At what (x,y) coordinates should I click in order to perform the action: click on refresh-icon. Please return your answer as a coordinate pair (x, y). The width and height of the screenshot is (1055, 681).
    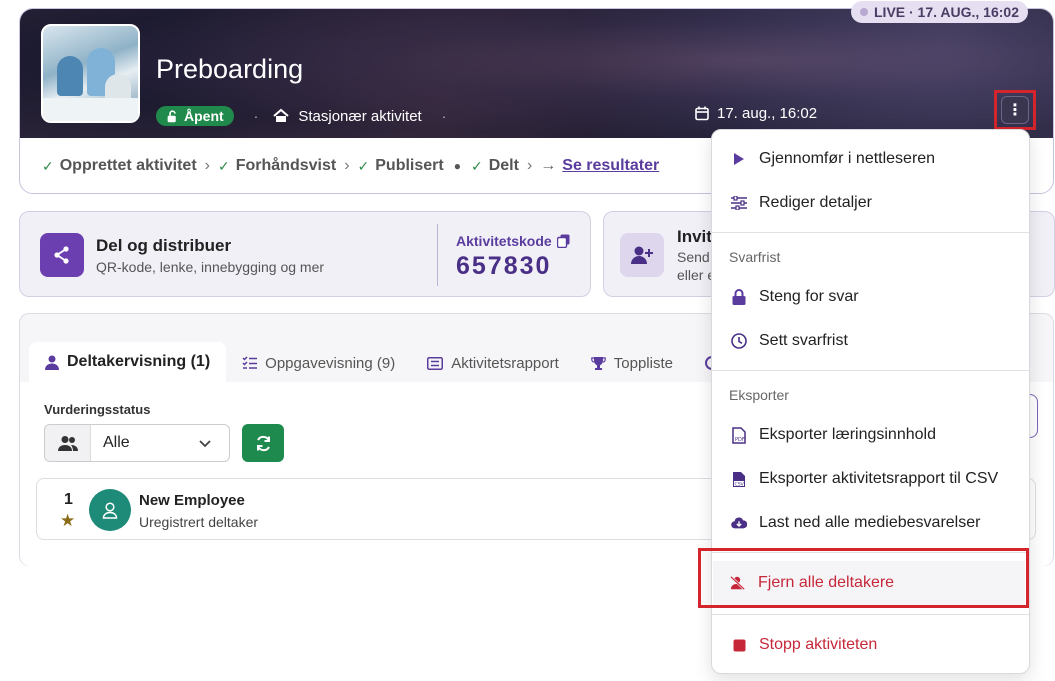
    Looking at the image, I should click on (263, 443).